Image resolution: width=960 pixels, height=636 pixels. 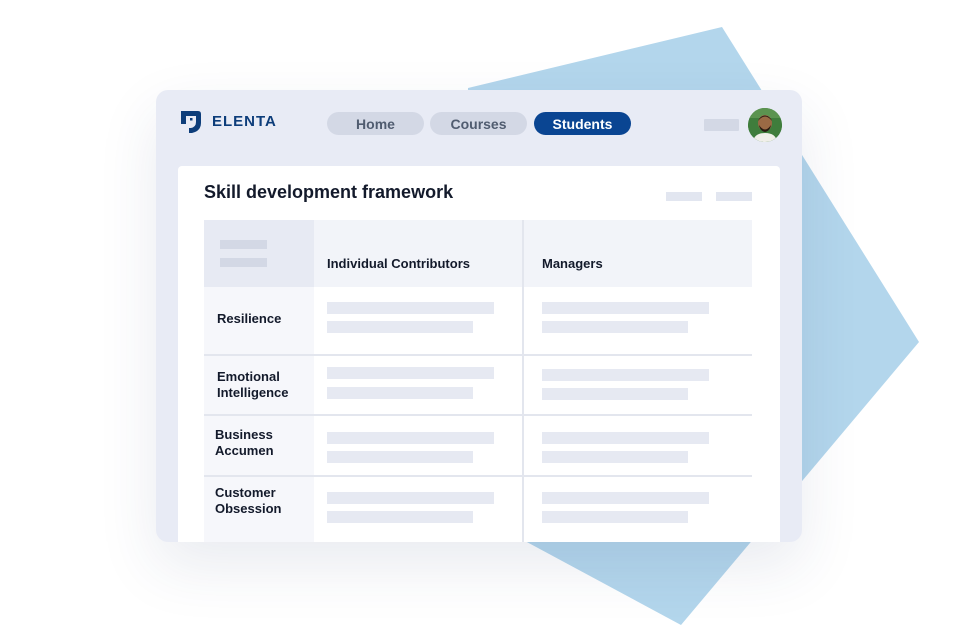 I want to click on row-label-emotional-intelligence: Emotional Intelligence, so click(x=253, y=384).